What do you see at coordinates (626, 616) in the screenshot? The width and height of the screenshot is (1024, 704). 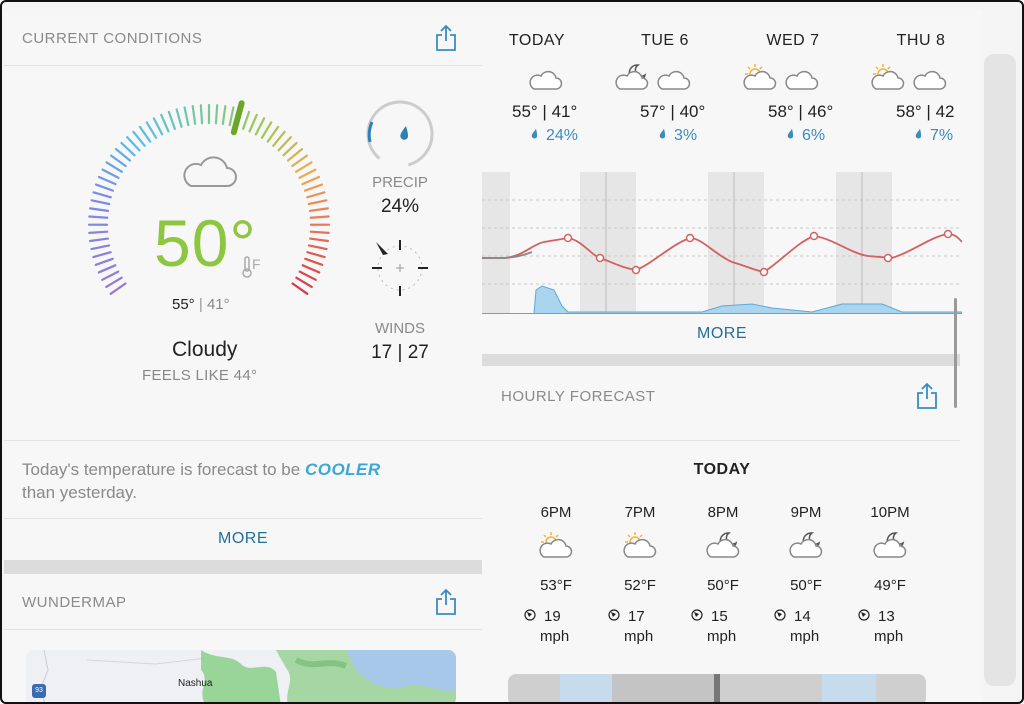 I see `hourly-wind: 17` at bounding box center [626, 616].